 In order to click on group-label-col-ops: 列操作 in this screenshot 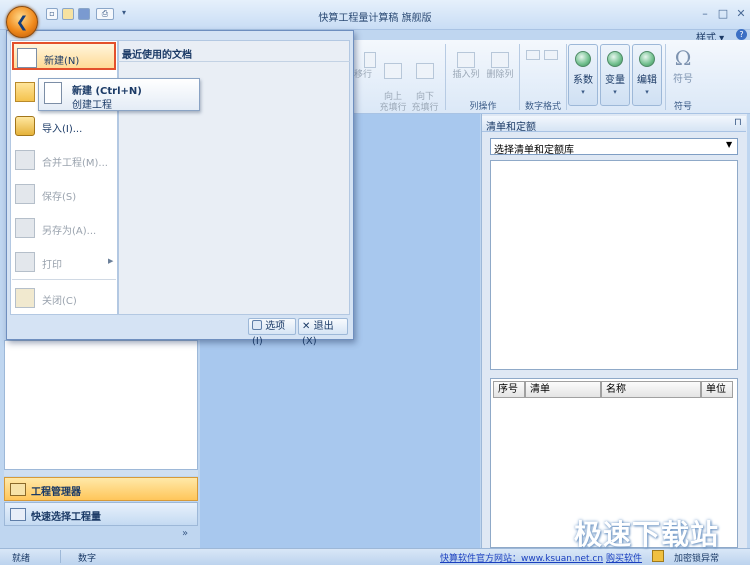, I will do `click(483, 107)`.